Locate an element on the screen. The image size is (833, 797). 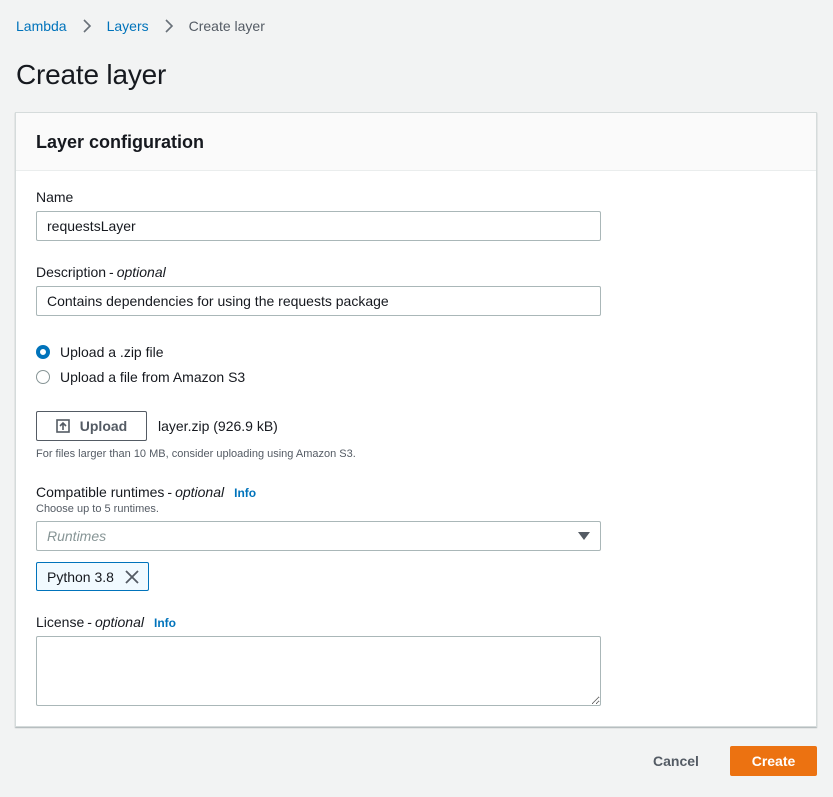
description-input is located at coordinates (318, 301).